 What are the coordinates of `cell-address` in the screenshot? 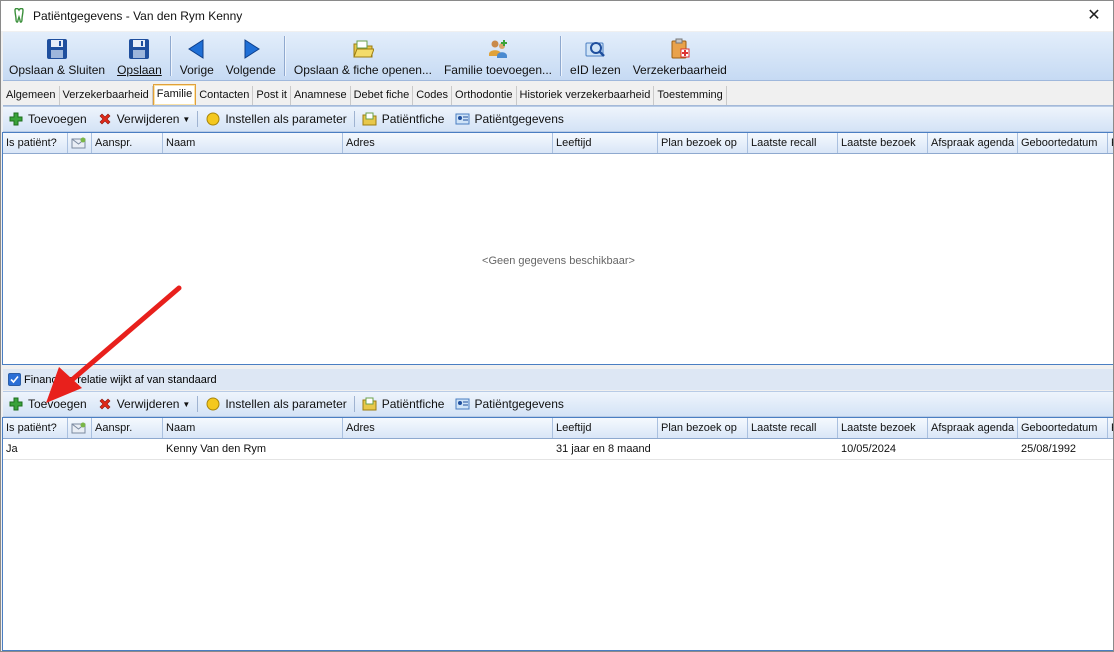 It's located at (448, 449).